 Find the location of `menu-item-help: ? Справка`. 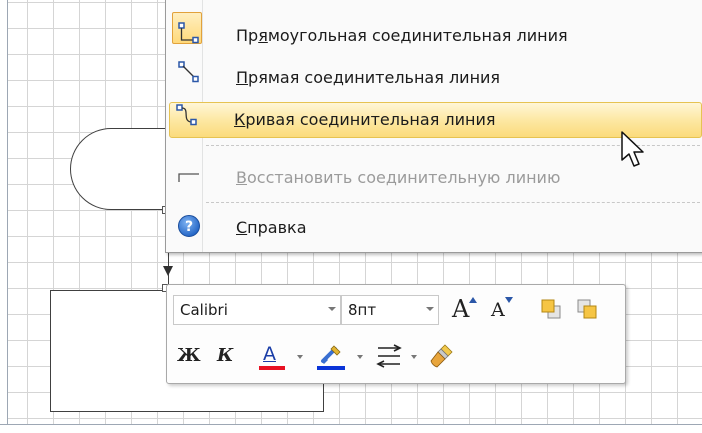

menu-item-help: ? Справка is located at coordinates (434, 227).